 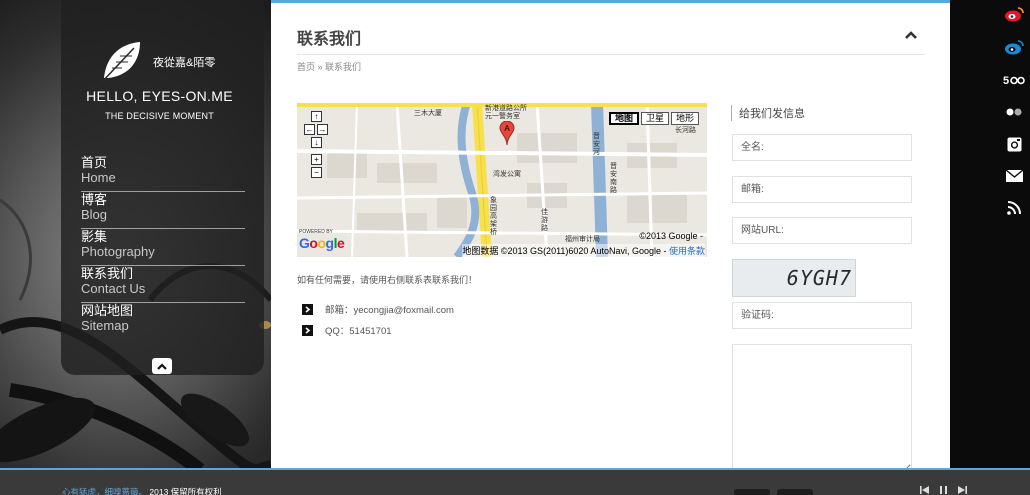 I want to click on svg-text: 5, so click(x=1006, y=80).